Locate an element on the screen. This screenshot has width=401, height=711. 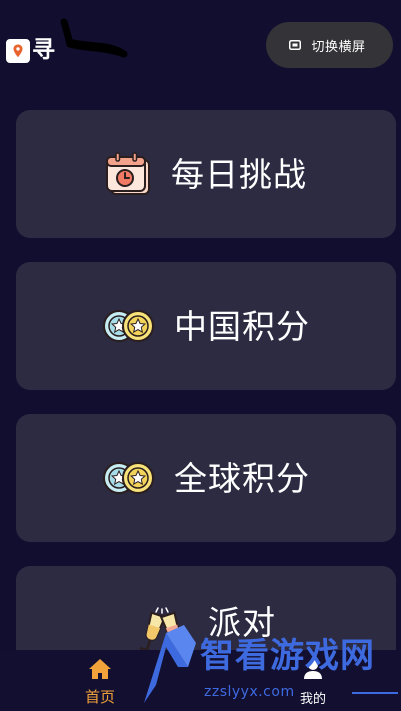
home-icon is located at coordinates (100, 671).